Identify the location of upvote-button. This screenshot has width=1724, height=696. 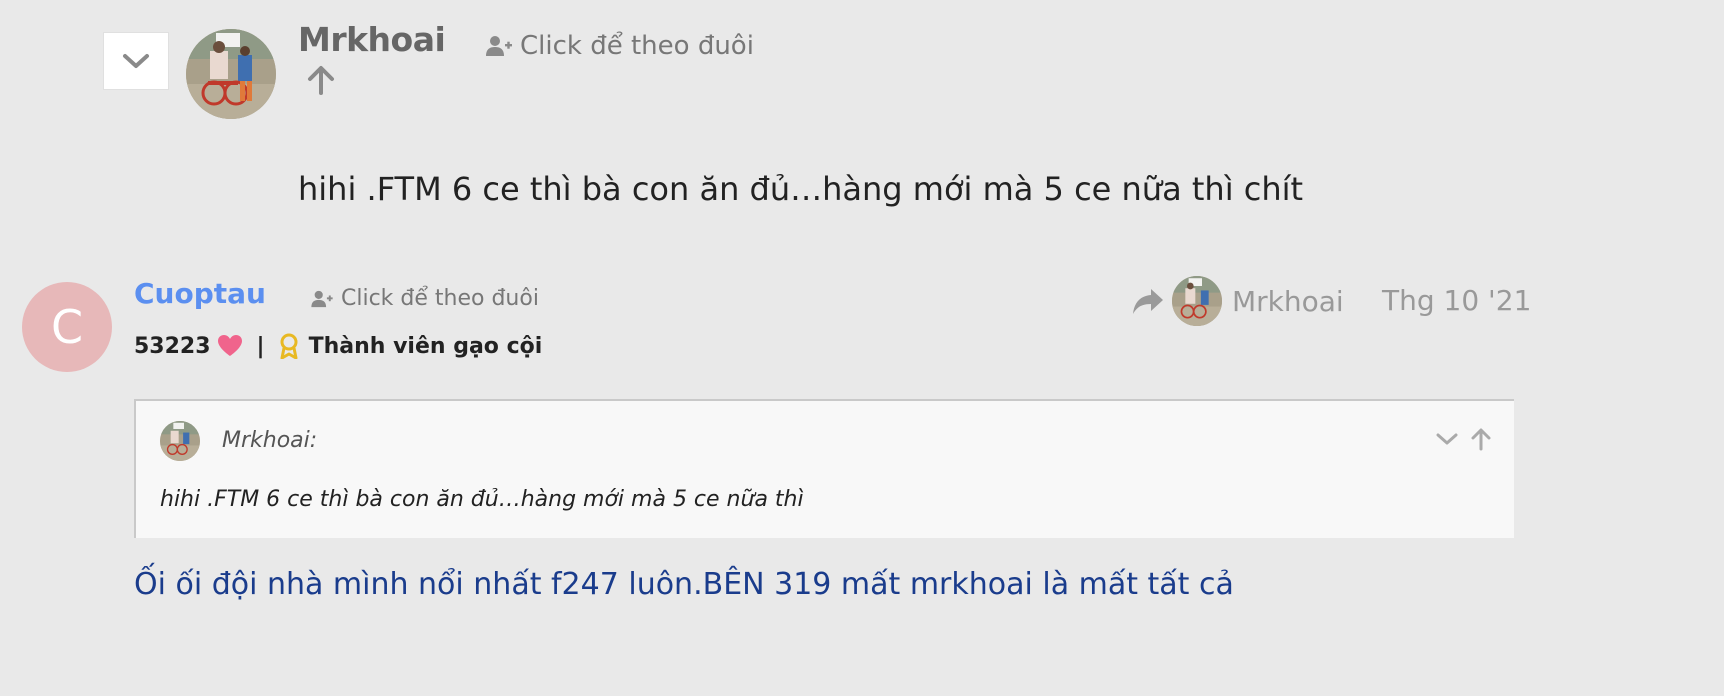
(321, 82).